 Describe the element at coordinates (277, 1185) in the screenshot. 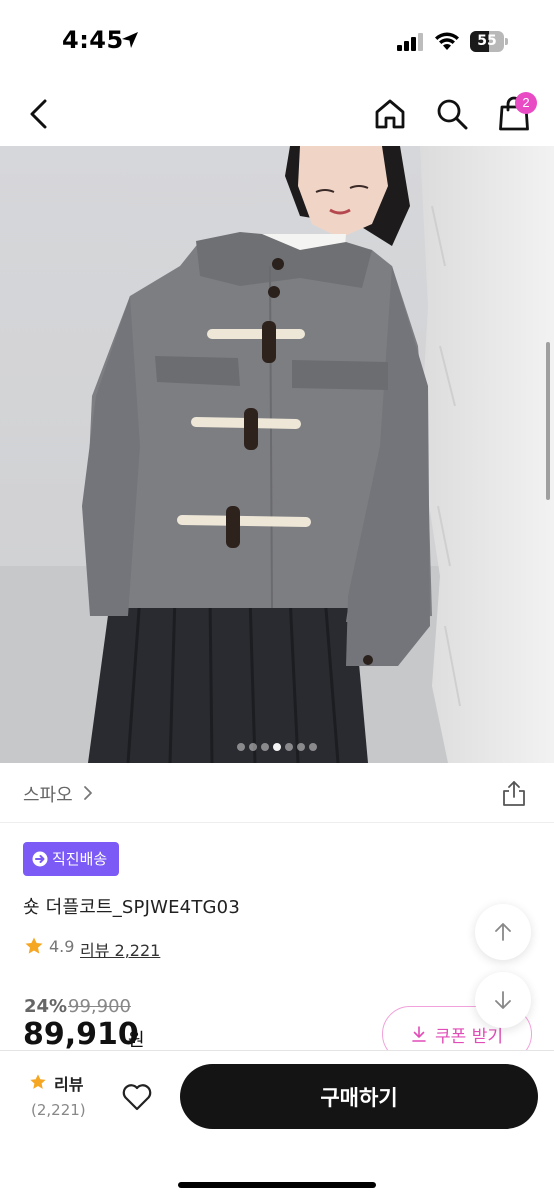

I see `home-indicator` at that location.